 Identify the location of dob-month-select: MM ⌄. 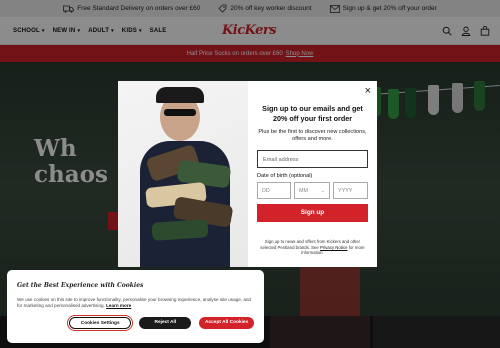
(312, 190).